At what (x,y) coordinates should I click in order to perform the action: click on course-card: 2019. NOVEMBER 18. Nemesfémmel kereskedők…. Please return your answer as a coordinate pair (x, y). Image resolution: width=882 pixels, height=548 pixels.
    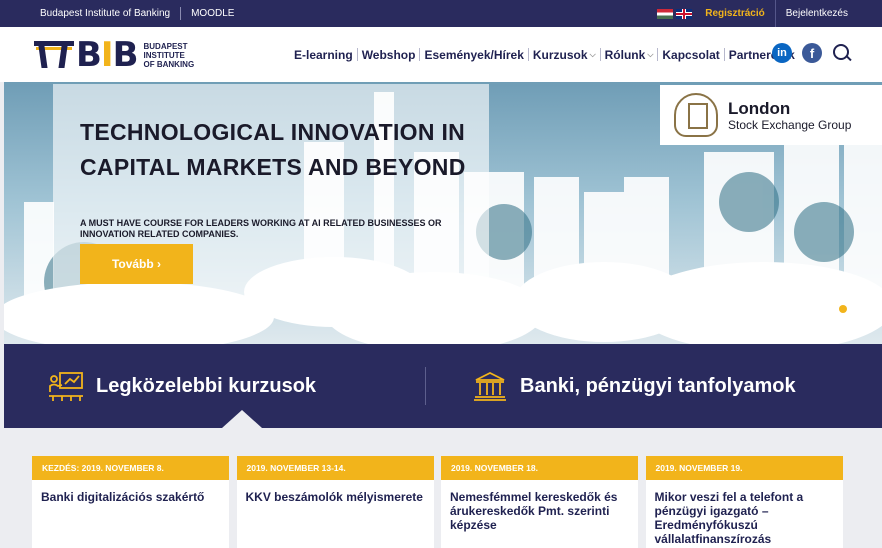
    Looking at the image, I should click on (539, 502).